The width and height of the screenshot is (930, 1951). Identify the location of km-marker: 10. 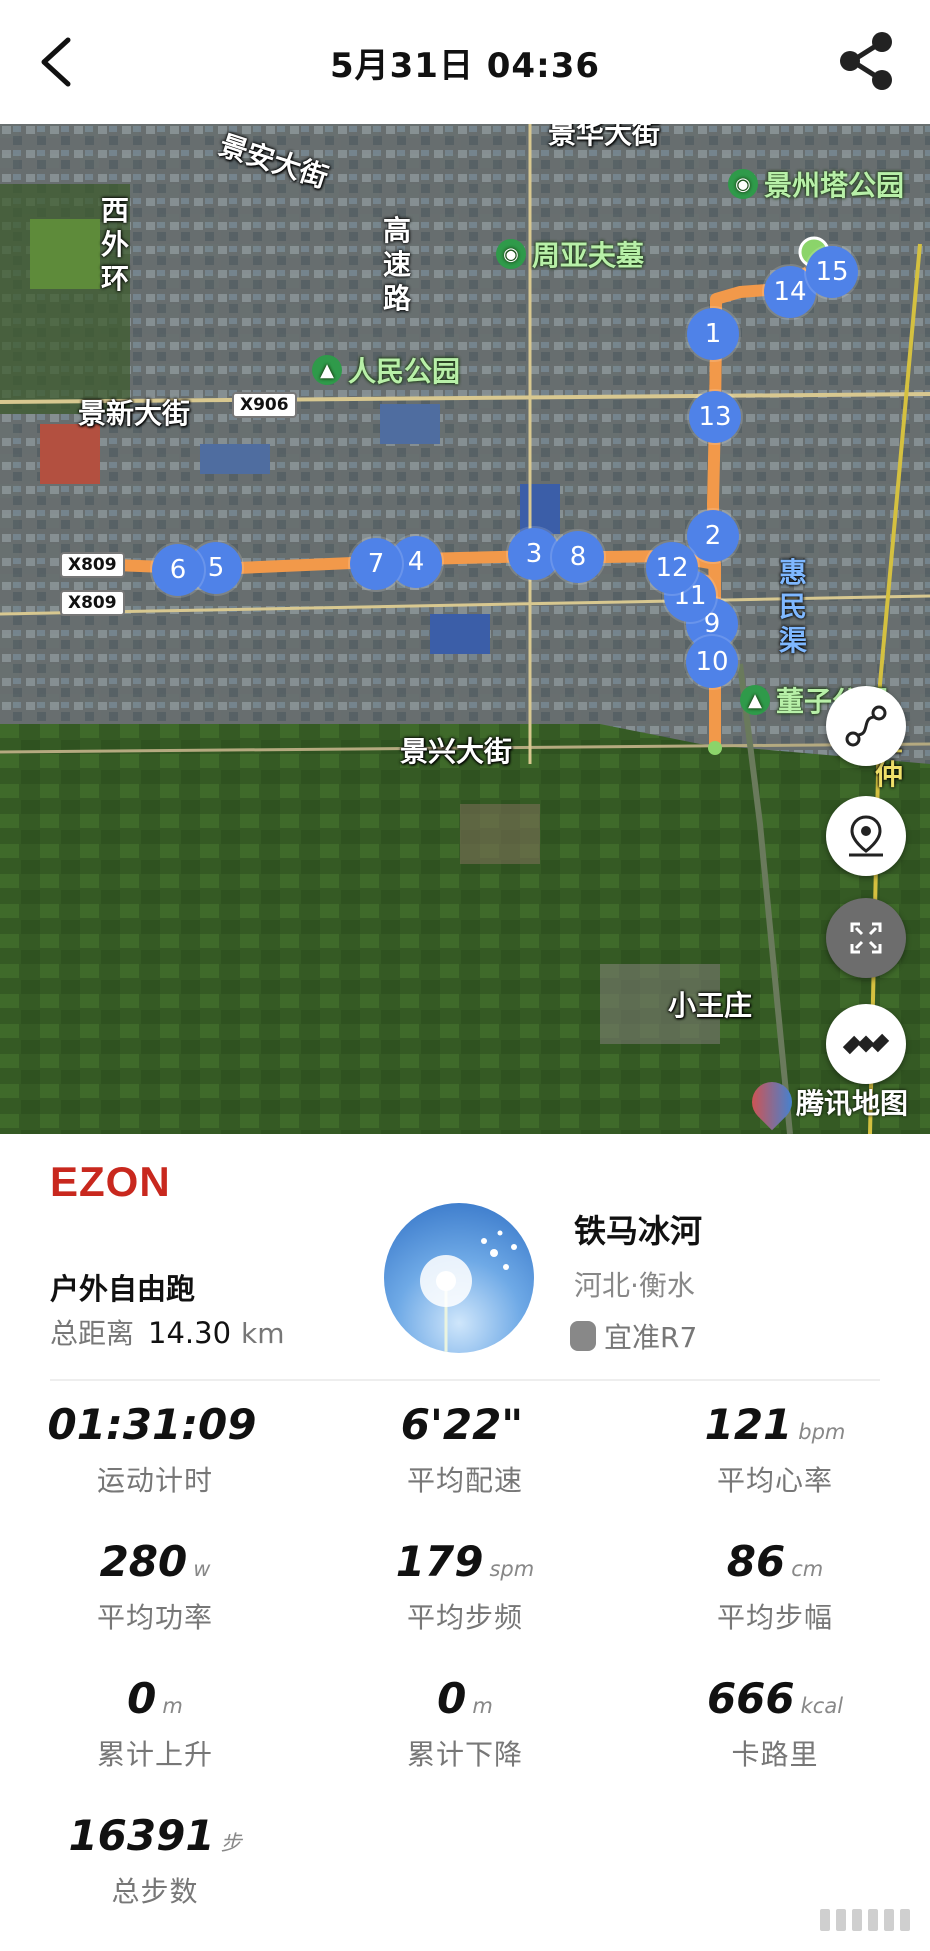
(712, 662).